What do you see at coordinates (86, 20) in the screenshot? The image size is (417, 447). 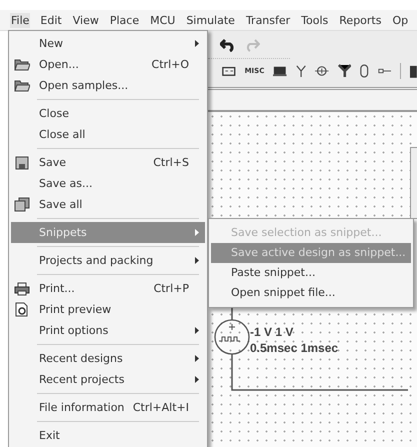 I see `menu-bar-item: View` at bounding box center [86, 20].